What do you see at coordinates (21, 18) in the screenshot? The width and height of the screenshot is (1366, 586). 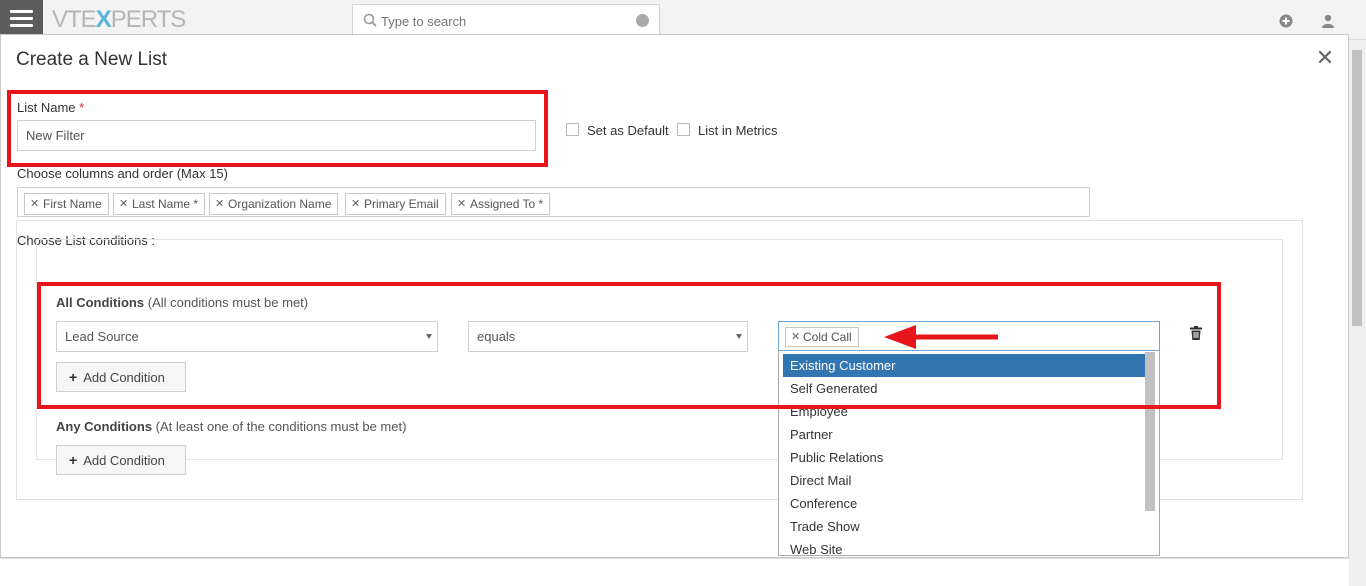 I see `menu-icon` at bounding box center [21, 18].